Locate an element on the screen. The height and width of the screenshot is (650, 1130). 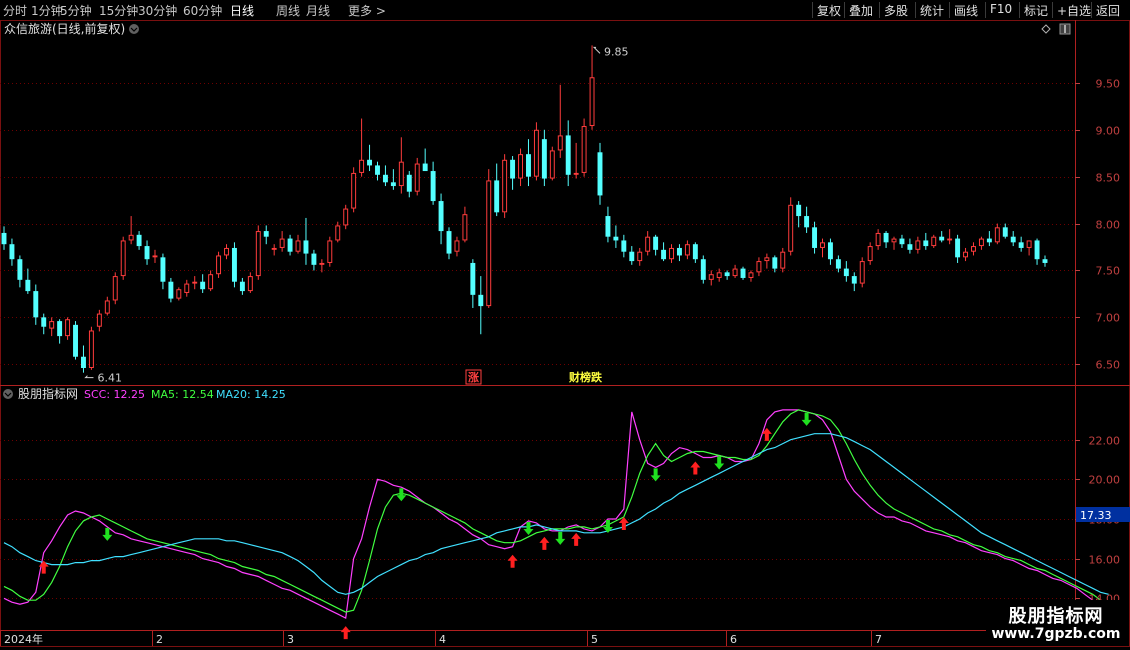
diamond-icon is located at coordinates (1046, 29).